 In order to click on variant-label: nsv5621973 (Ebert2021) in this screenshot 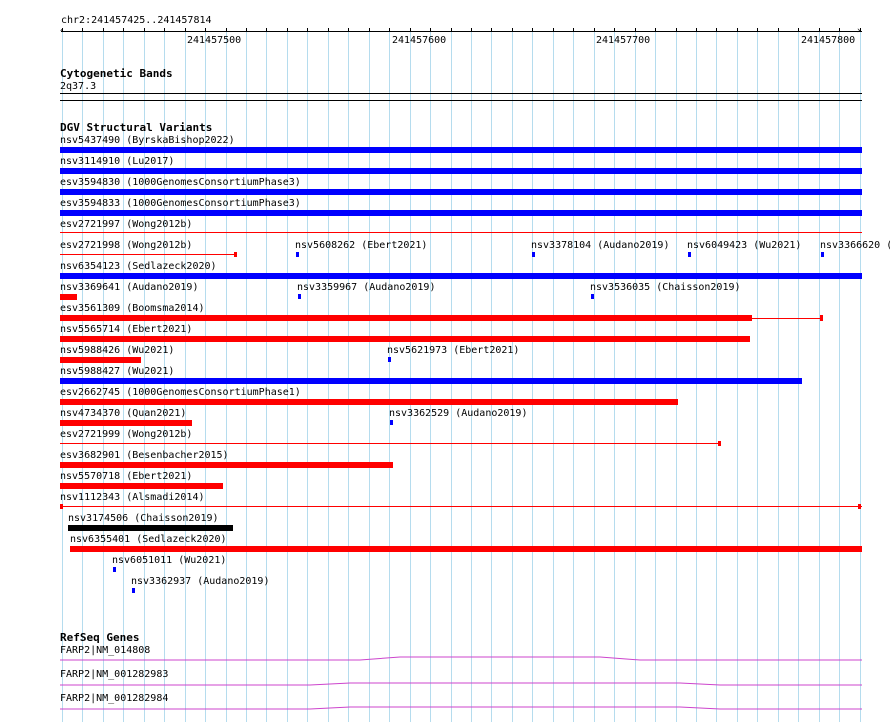, I will do `click(453, 350)`.